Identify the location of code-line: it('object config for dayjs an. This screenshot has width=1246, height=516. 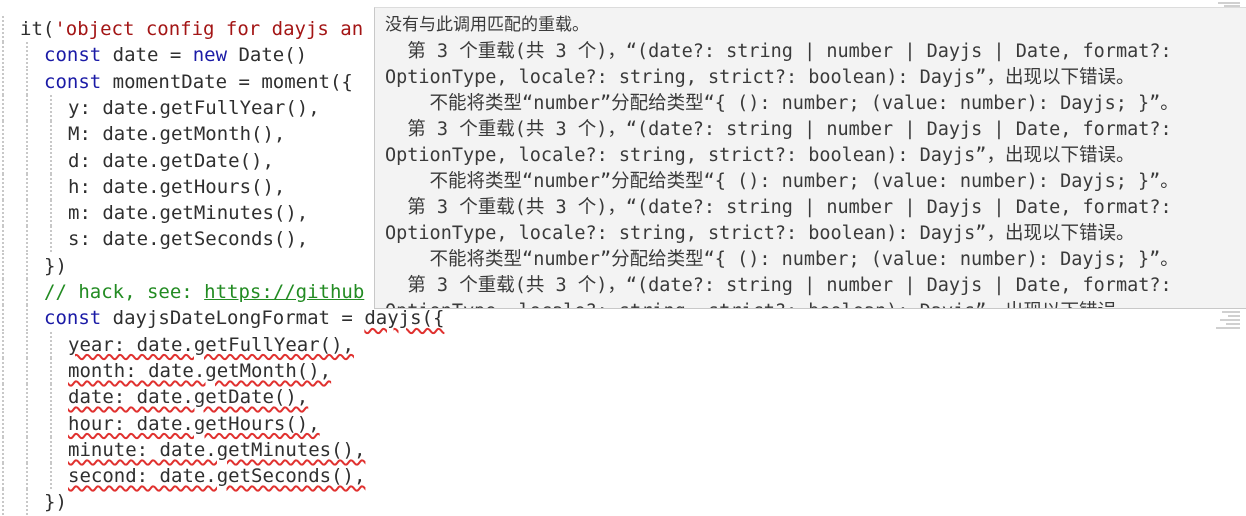
(181, 29).